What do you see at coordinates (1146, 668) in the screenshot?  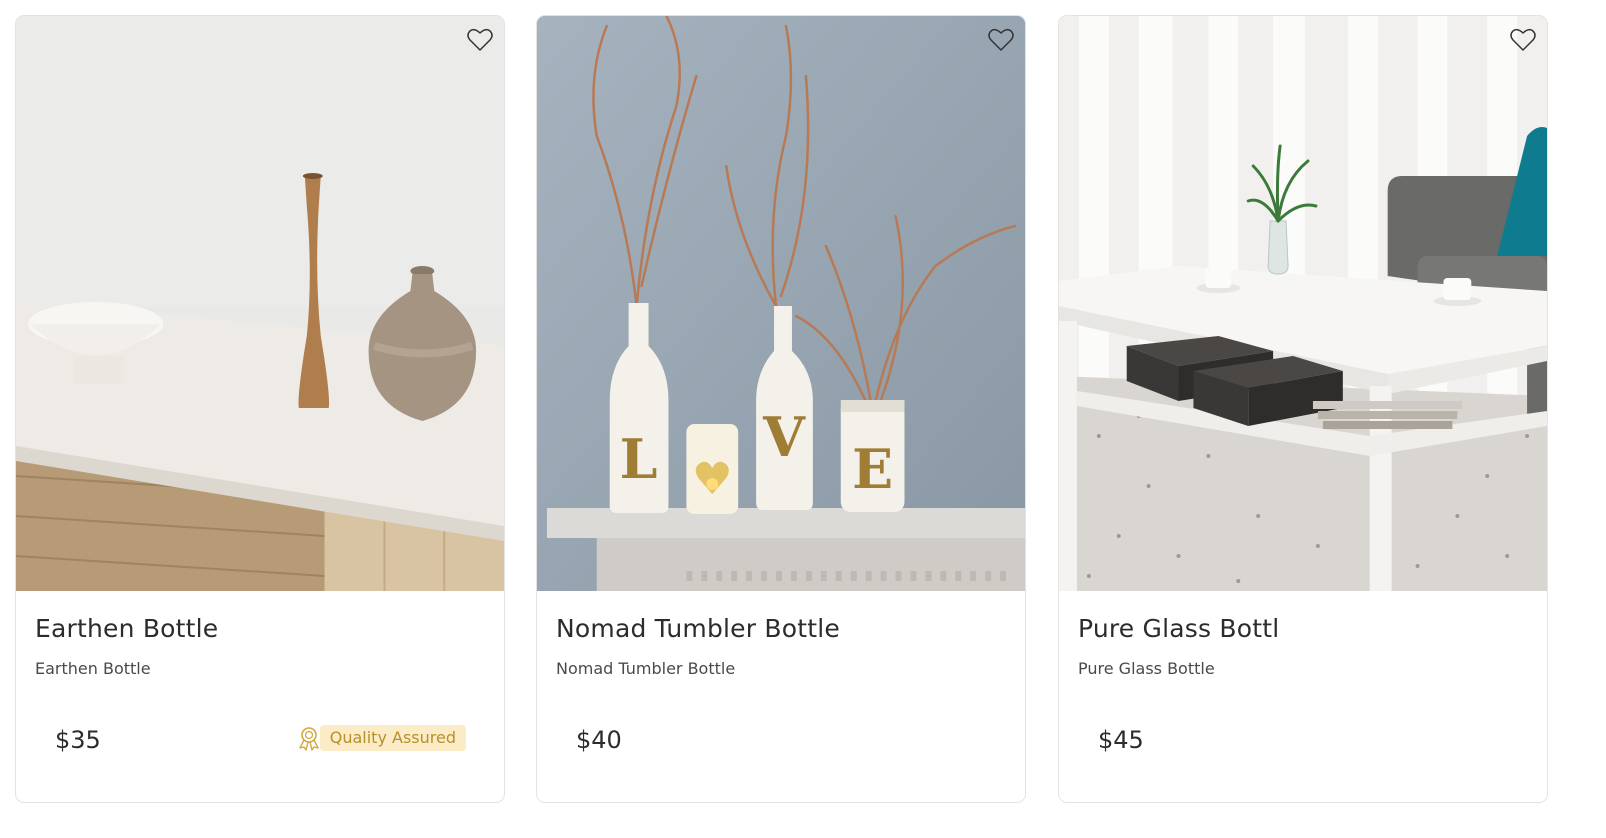 I see `product-subtitle: Pure Glass Bottle` at bounding box center [1146, 668].